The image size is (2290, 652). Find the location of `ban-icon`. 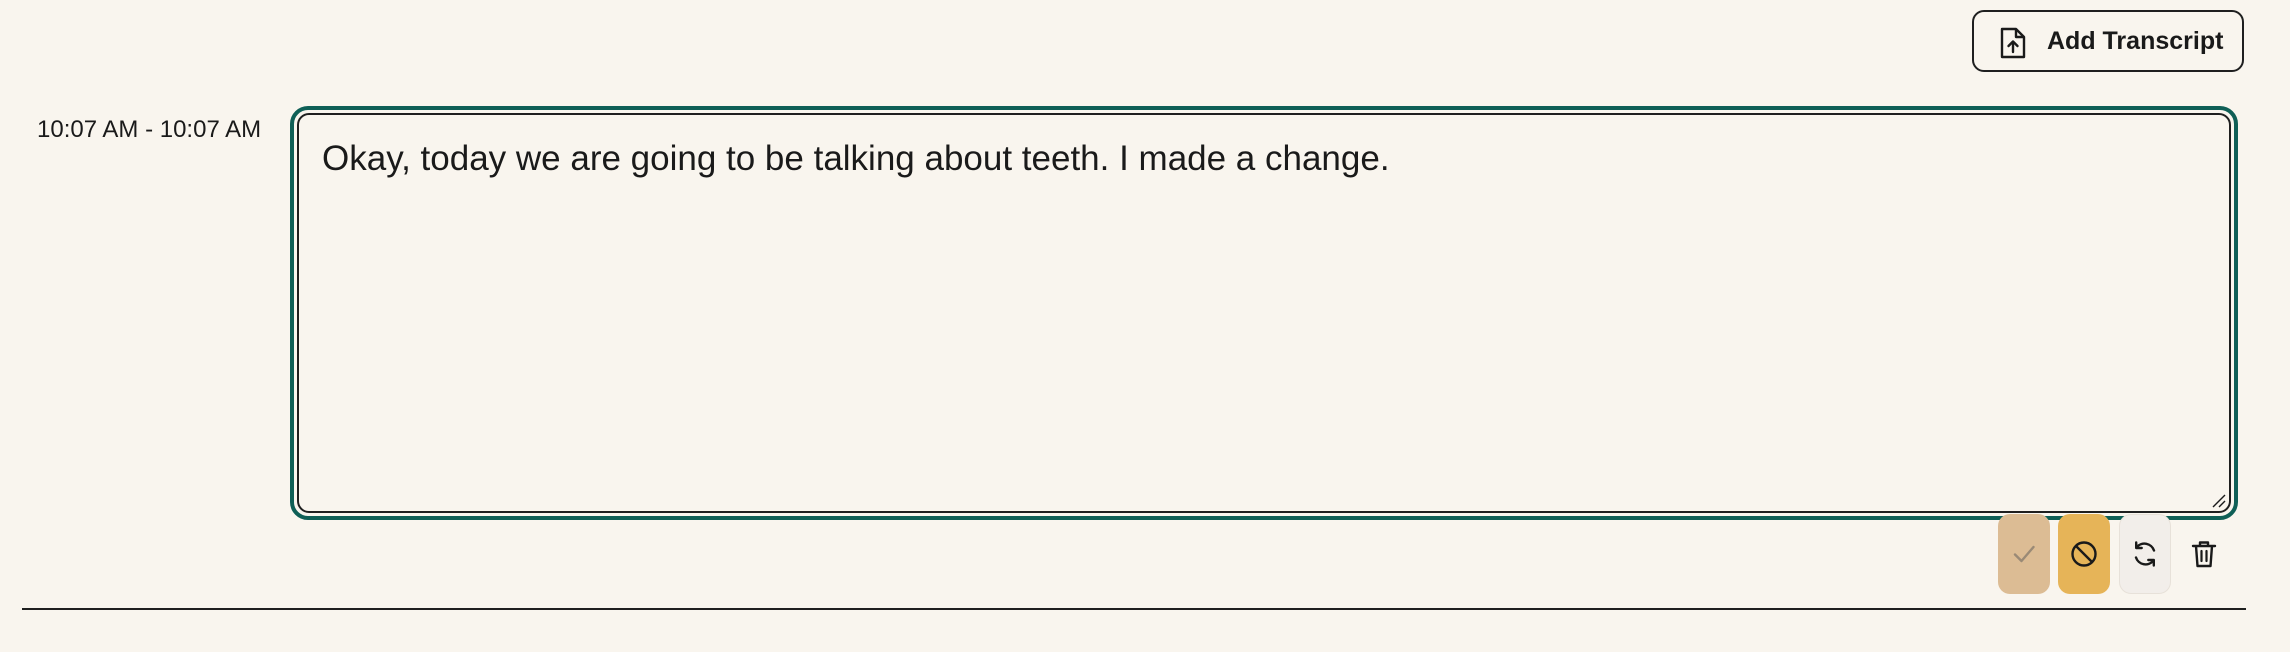

ban-icon is located at coordinates (2084, 554).